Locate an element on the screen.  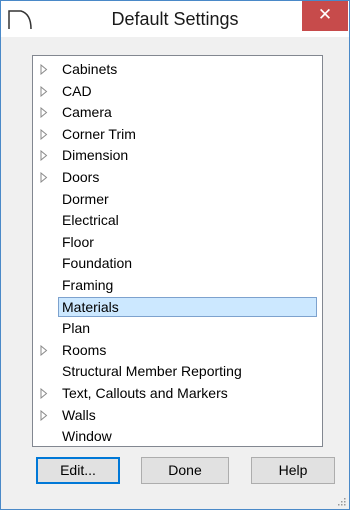
tree-item-label: Floor is located at coordinates (78, 241).